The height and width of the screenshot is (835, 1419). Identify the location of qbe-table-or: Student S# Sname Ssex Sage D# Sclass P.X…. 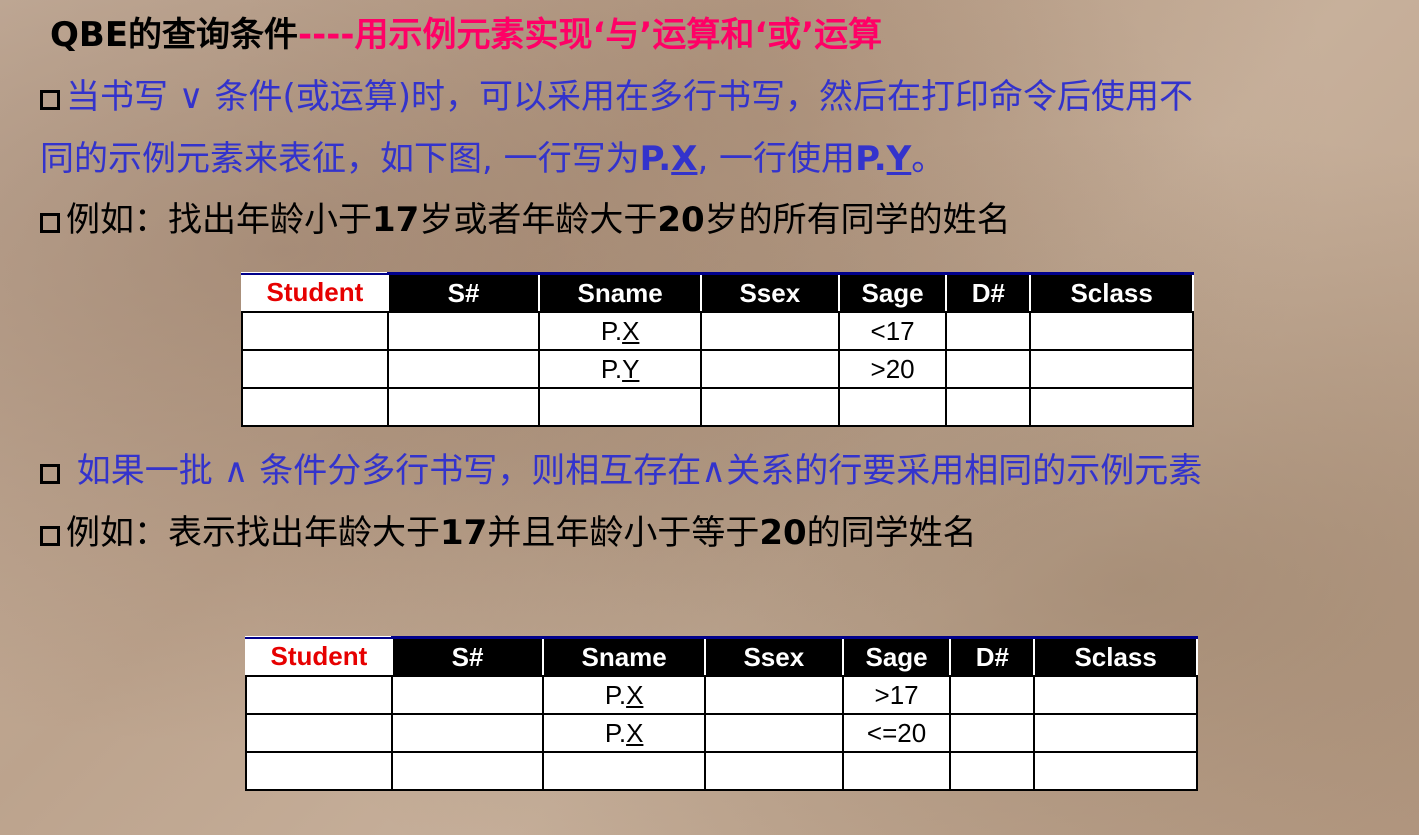
(717, 349).